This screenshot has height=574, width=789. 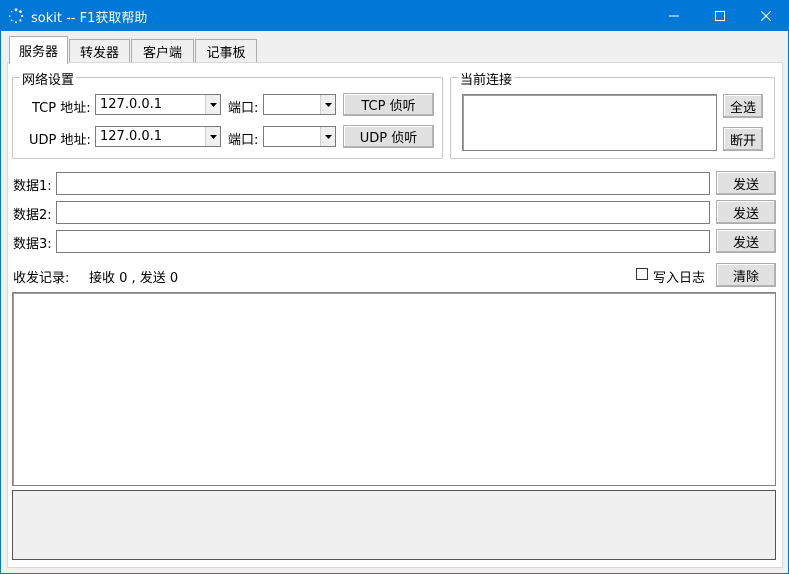 I want to click on close-button, so click(x=766, y=15).